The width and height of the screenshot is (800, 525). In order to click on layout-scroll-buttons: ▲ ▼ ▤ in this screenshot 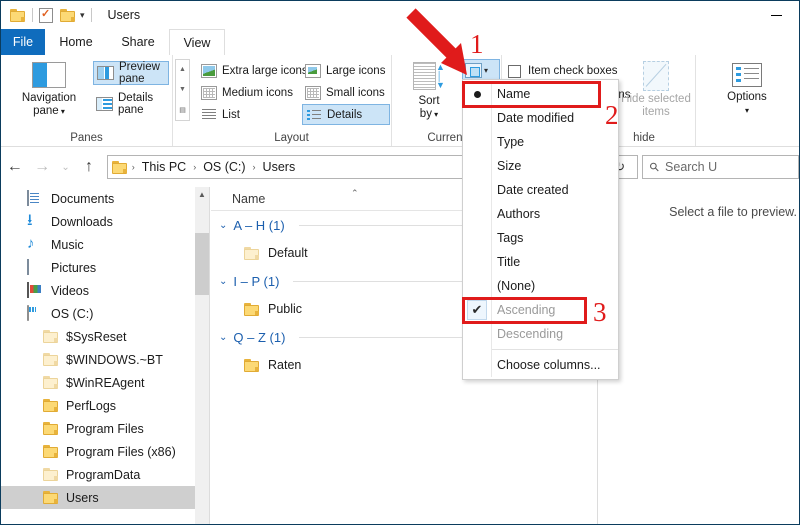, I will do `click(182, 90)`.